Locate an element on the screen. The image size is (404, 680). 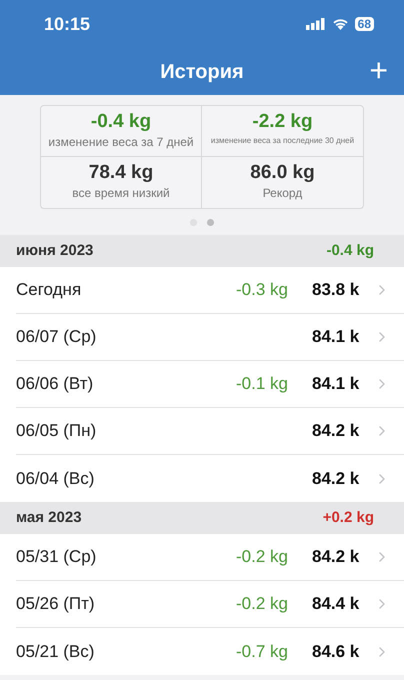
history-row: 06/06 (Вт) -0.1 kg 84.1 k is located at coordinates (210, 384).